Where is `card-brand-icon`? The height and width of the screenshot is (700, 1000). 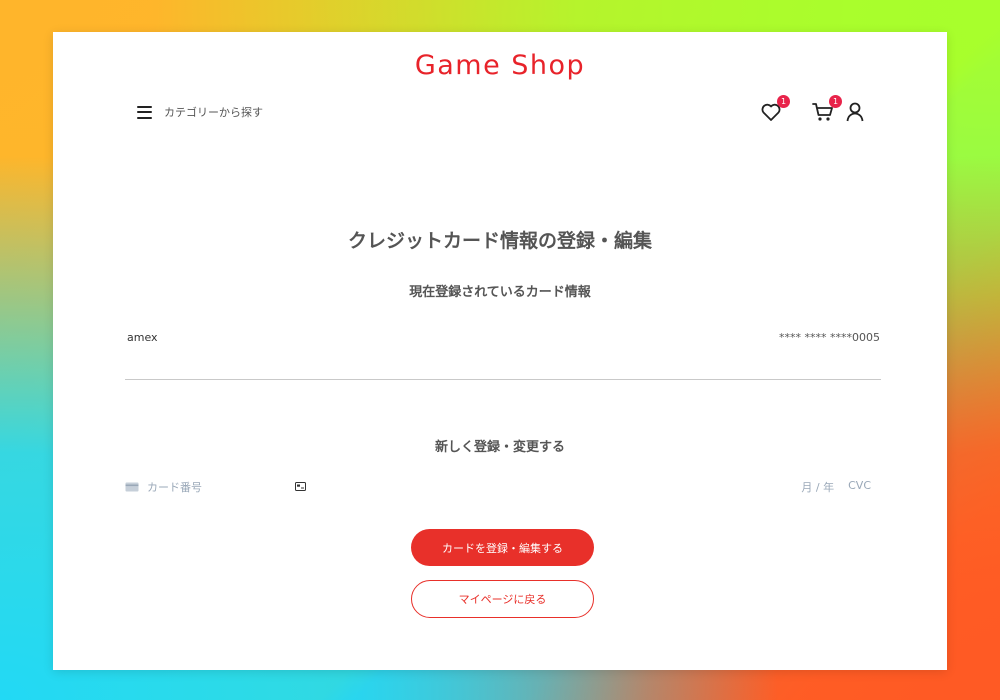 card-brand-icon is located at coordinates (300, 486).